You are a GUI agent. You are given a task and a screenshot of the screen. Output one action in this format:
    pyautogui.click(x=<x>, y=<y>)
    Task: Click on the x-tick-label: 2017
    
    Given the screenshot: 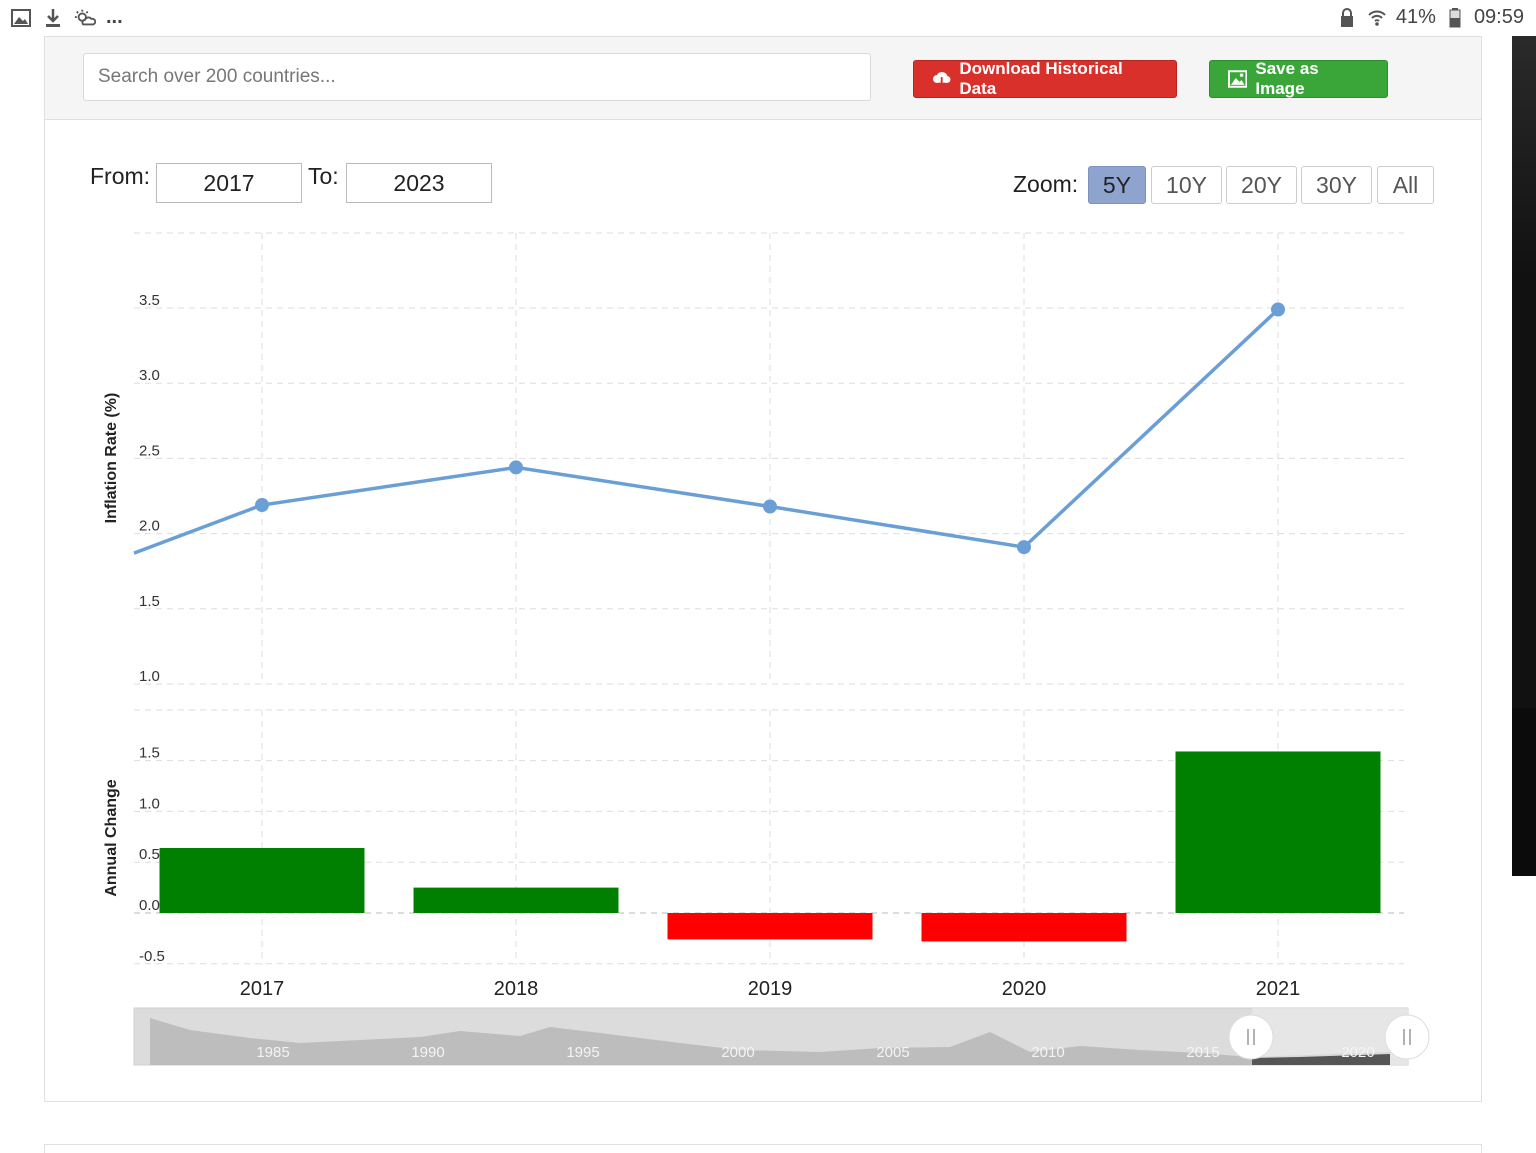 What is the action you would take?
    pyautogui.click(x=262, y=989)
    